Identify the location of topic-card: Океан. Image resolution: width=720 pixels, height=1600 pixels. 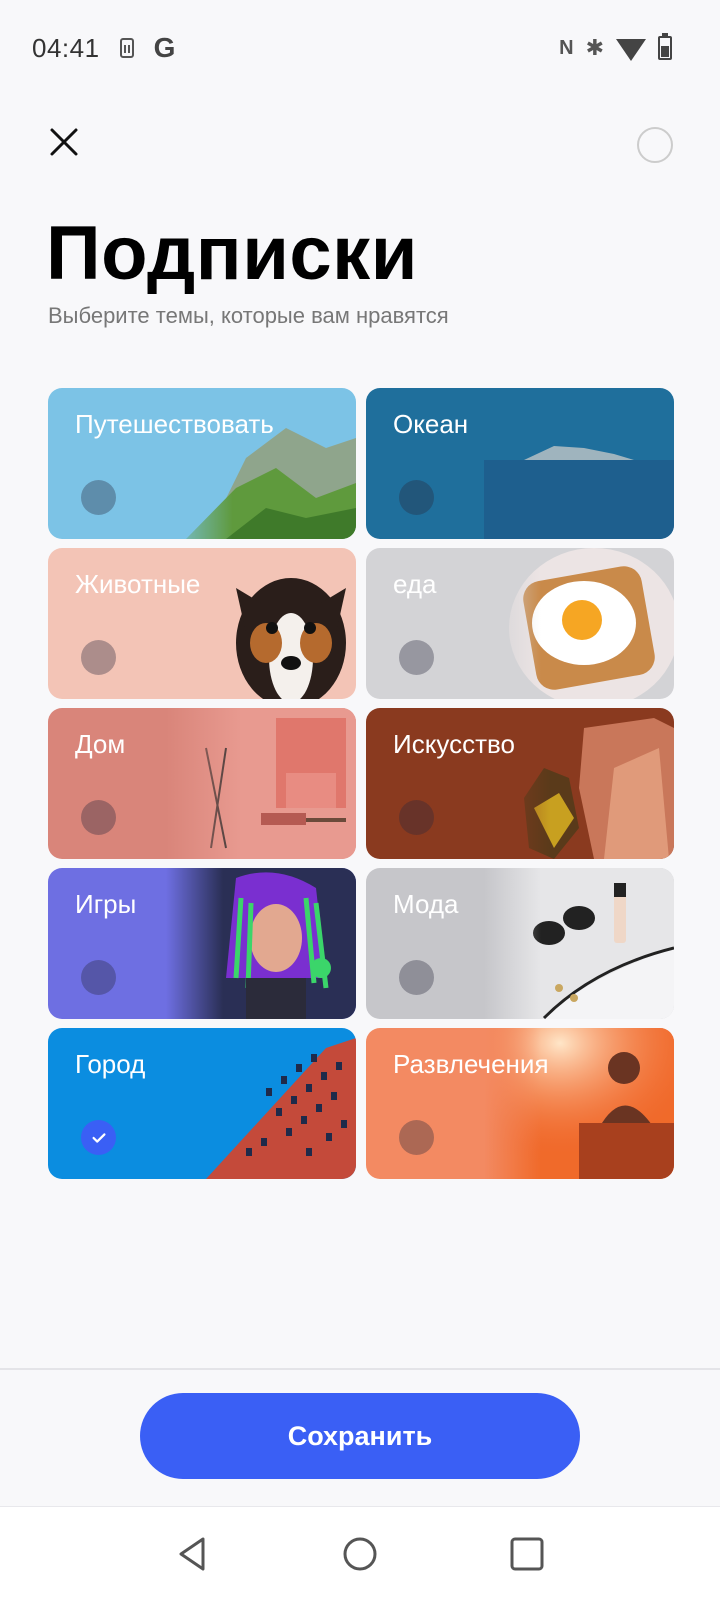
(520, 463).